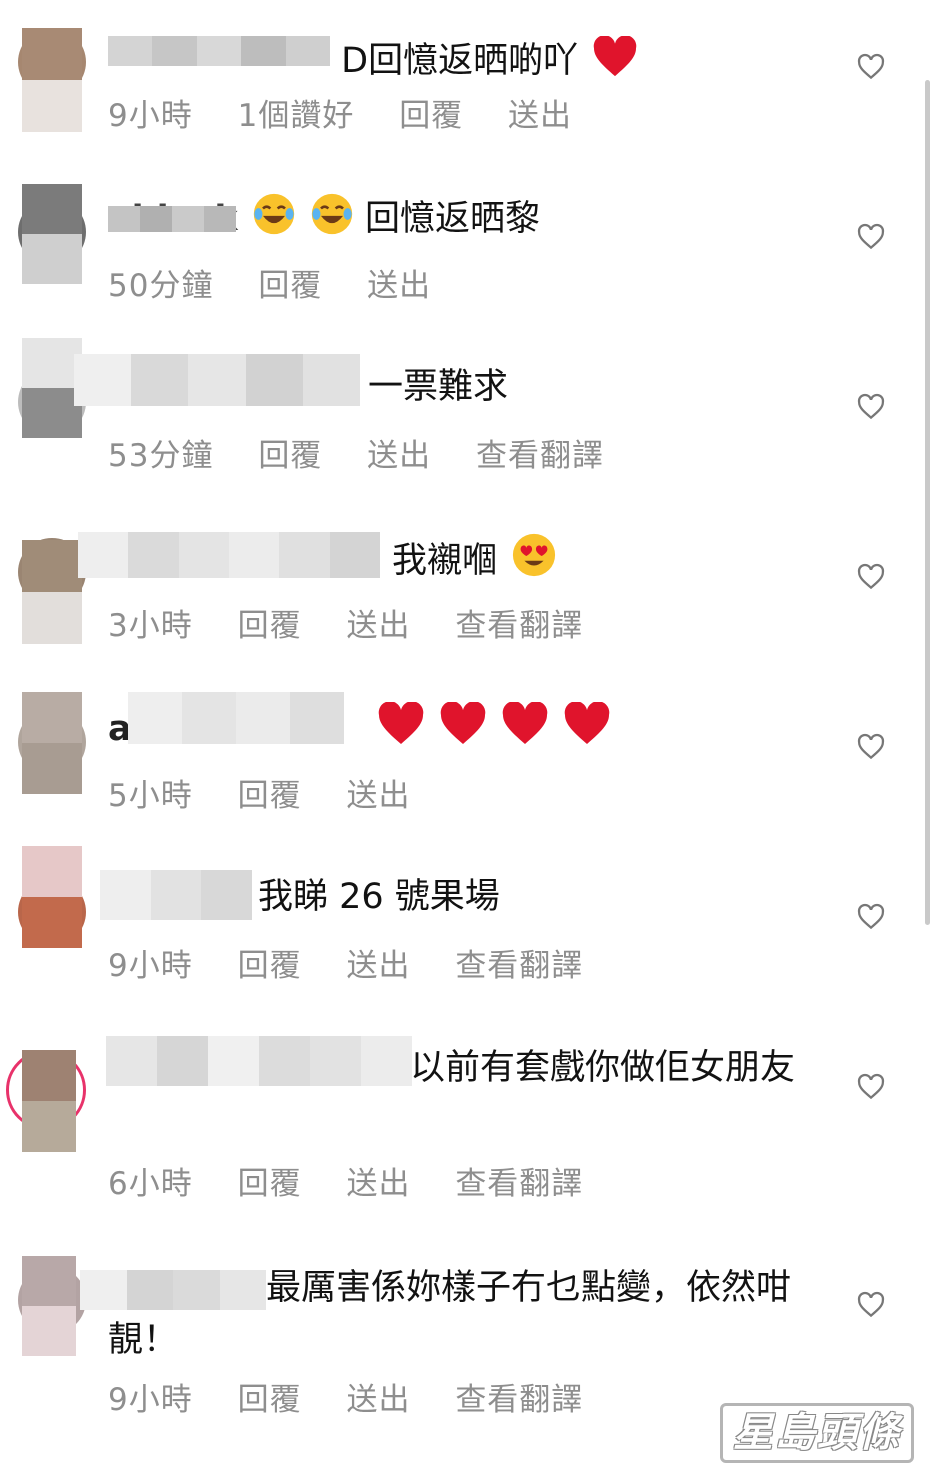 The image size is (935, 1481). I want to click on scrollbar, so click(927, 502).